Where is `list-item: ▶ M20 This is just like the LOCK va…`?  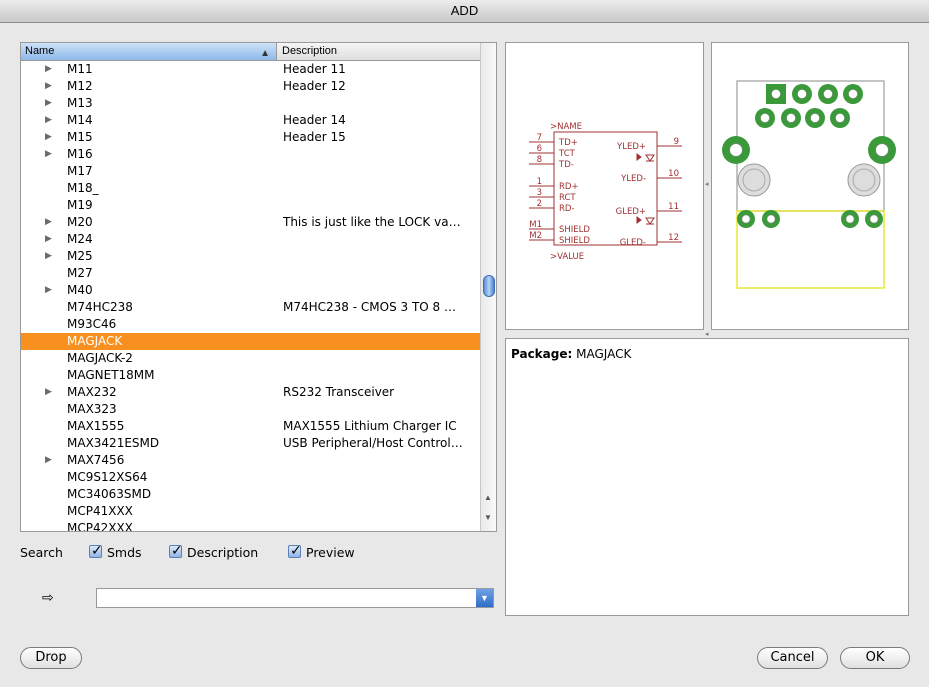
list-item: ▶ M20 This is just like the LOCK va… is located at coordinates (250, 222).